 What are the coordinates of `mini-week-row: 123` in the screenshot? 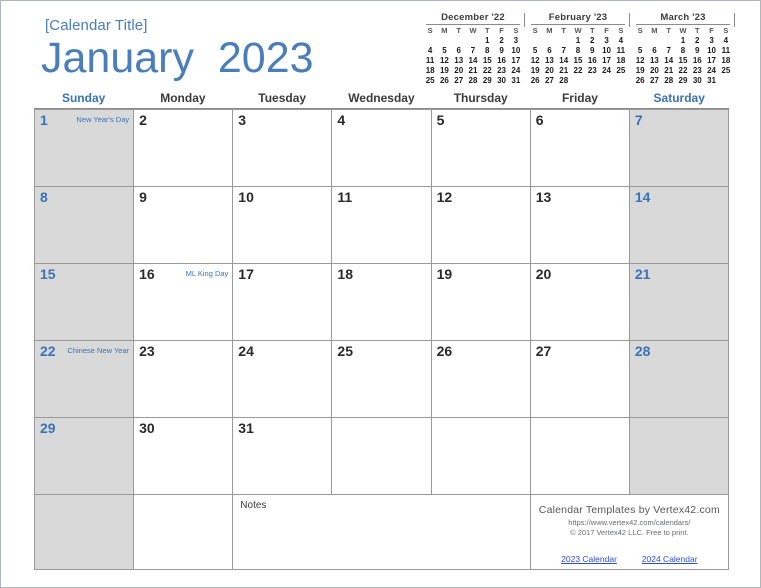 It's located at (473, 41).